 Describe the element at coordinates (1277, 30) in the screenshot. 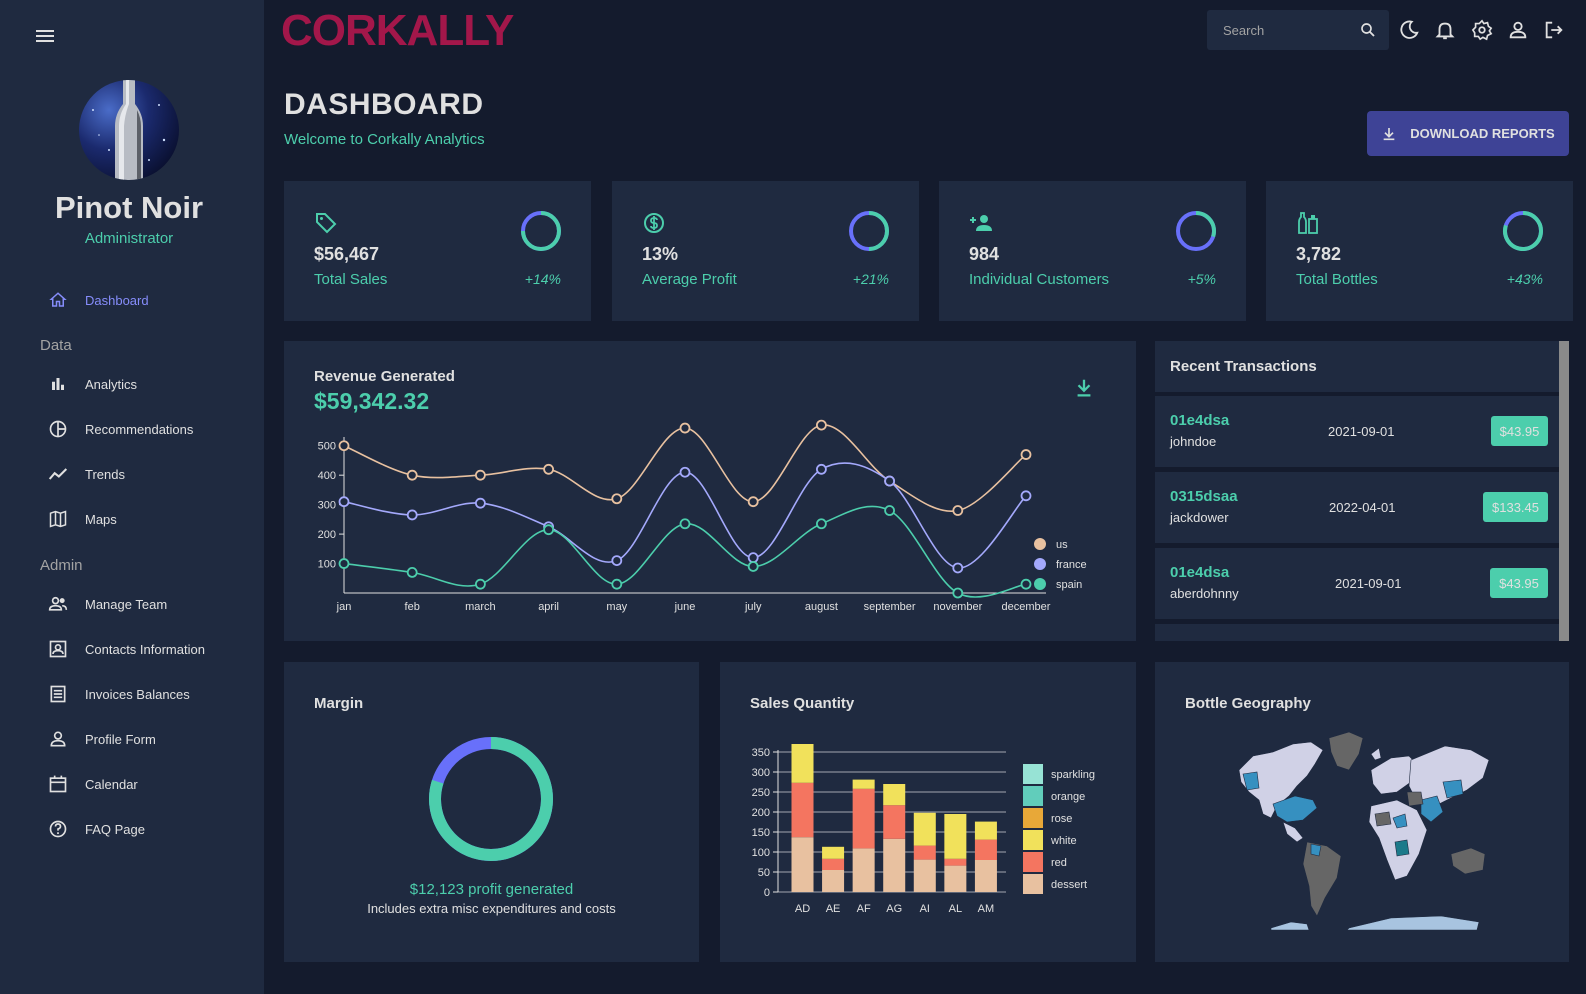

I see `search-input` at that location.